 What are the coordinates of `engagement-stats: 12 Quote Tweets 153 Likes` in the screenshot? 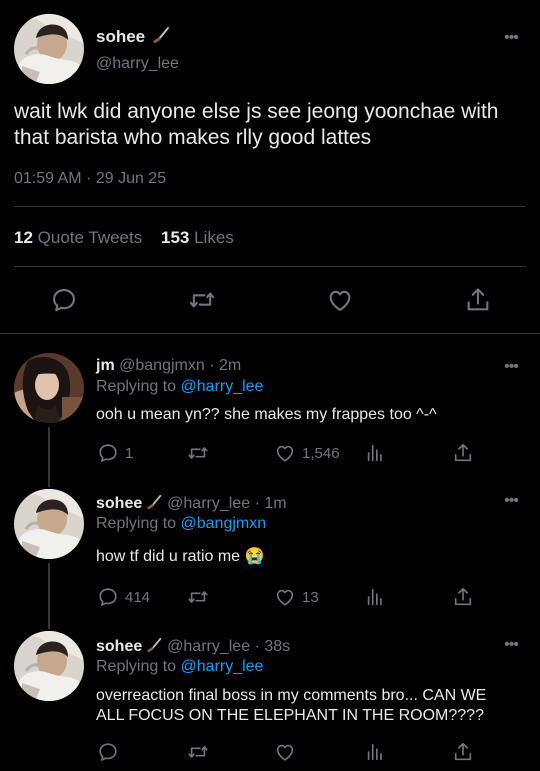 It's located at (124, 238).